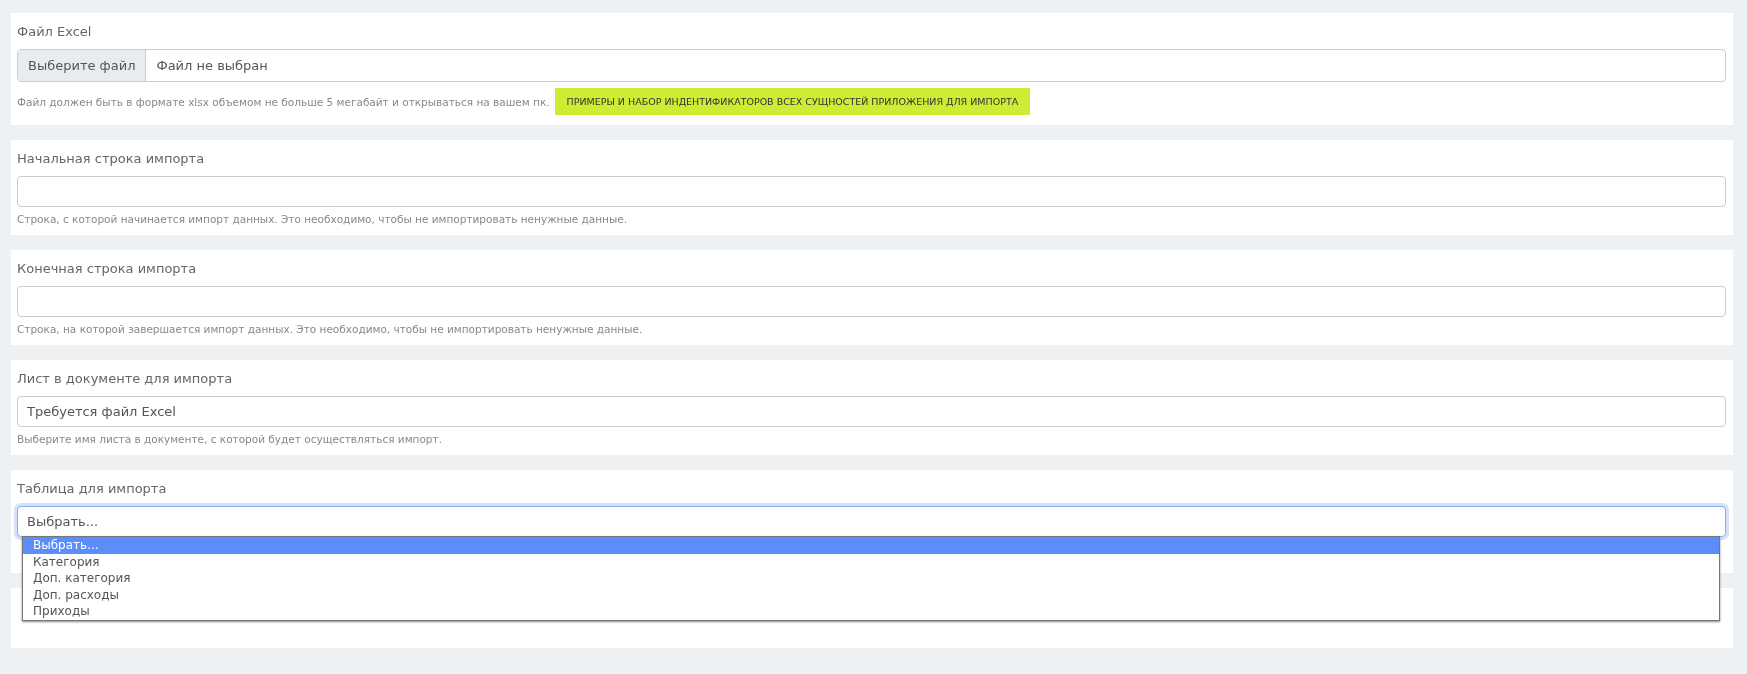 The width and height of the screenshot is (1747, 674). I want to click on help-text: Строка, на которой завершается импорт данных. Это необходимо, чтобы не импортировать ненужные данные., so click(330, 329).